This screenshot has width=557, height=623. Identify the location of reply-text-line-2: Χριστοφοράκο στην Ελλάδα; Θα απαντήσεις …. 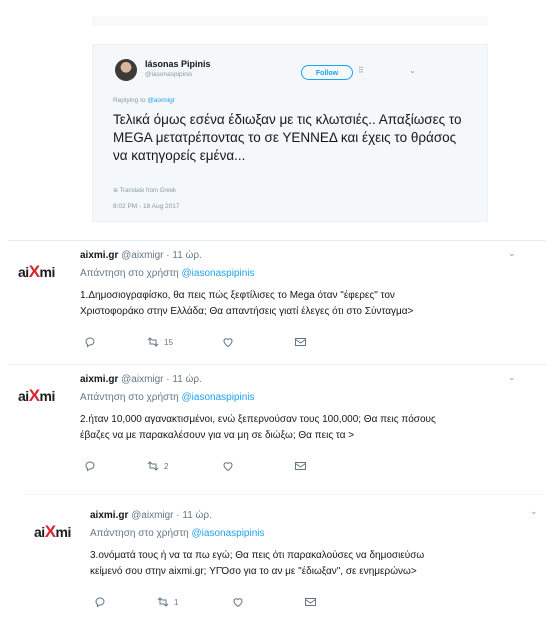
(247, 311).